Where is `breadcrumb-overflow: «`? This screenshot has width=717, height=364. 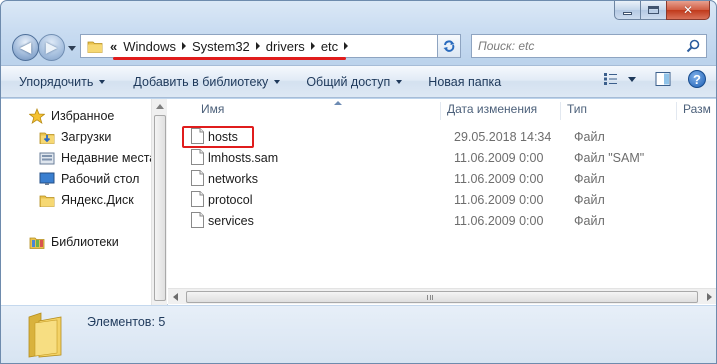
breadcrumb-overflow: « is located at coordinates (113, 46).